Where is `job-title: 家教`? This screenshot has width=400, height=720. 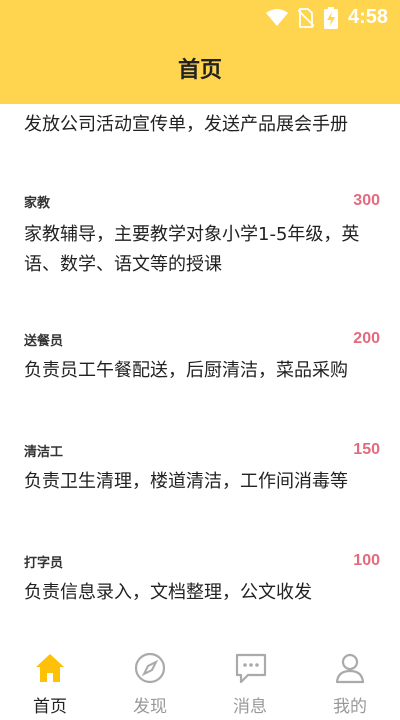 job-title: 家教 is located at coordinates (37, 203).